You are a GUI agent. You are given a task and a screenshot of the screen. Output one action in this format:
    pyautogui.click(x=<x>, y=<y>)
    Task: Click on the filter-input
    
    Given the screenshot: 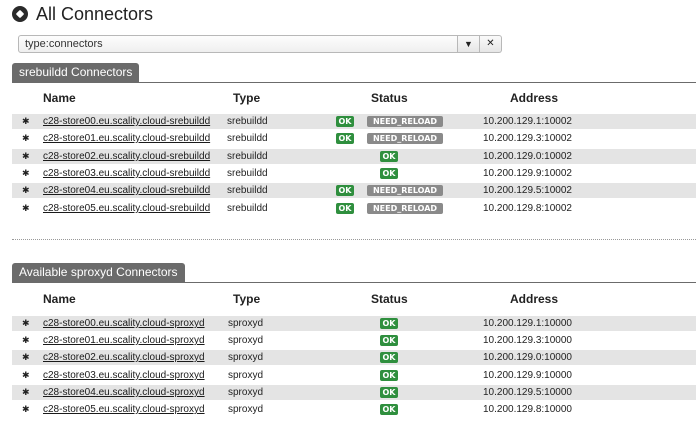 What is the action you would take?
    pyautogui.click(x=238, y=44)
    